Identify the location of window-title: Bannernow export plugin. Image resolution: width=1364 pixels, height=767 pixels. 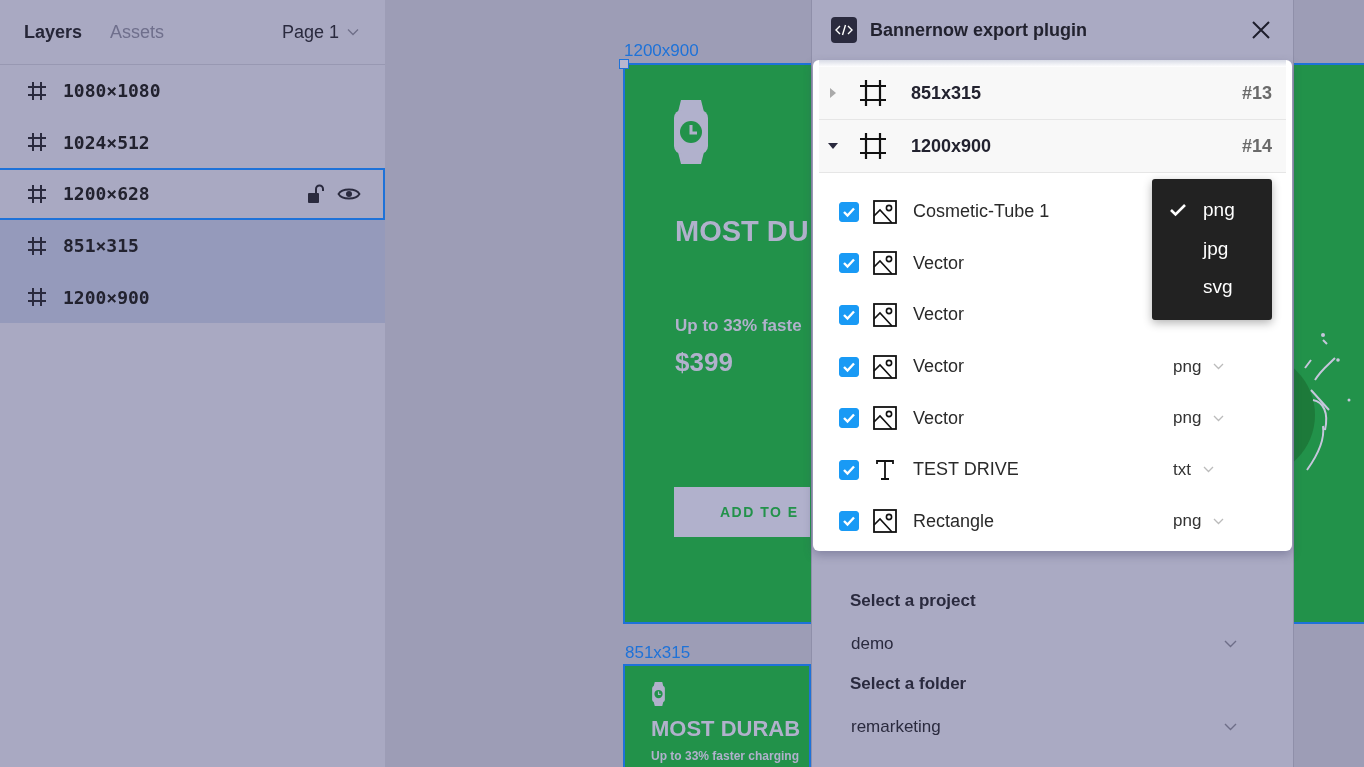
(978, 30).